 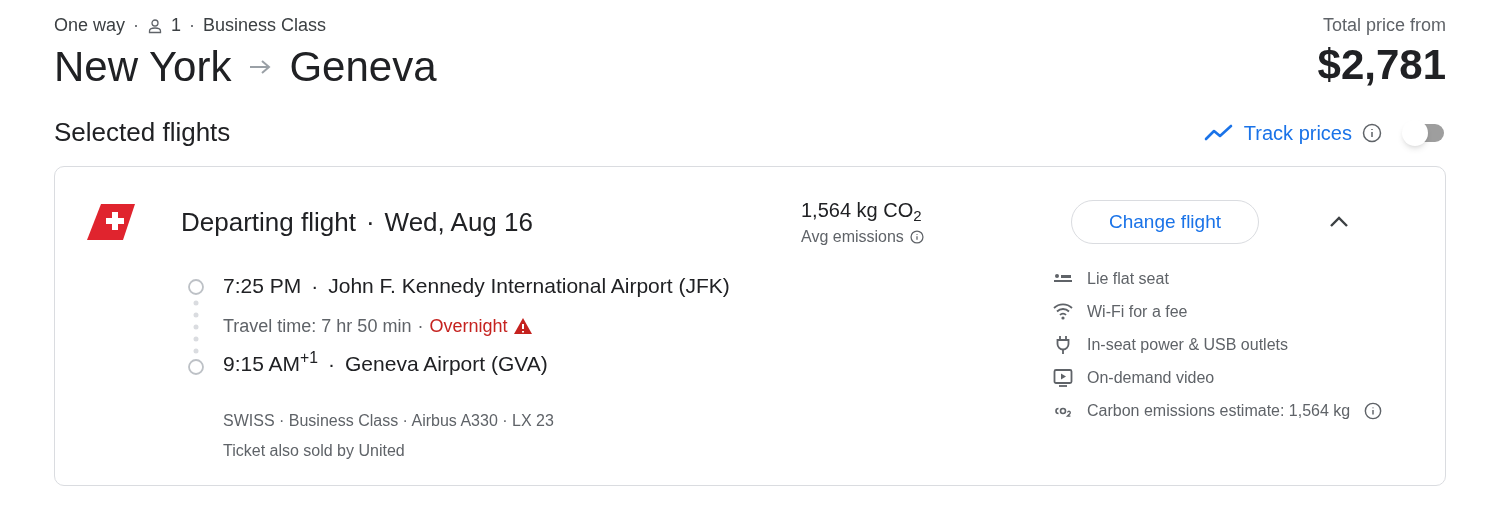 What do you see at coordinates (1218, 132) in the screenshot?
I see `trend-icon` at bounding box center [1218, 132].